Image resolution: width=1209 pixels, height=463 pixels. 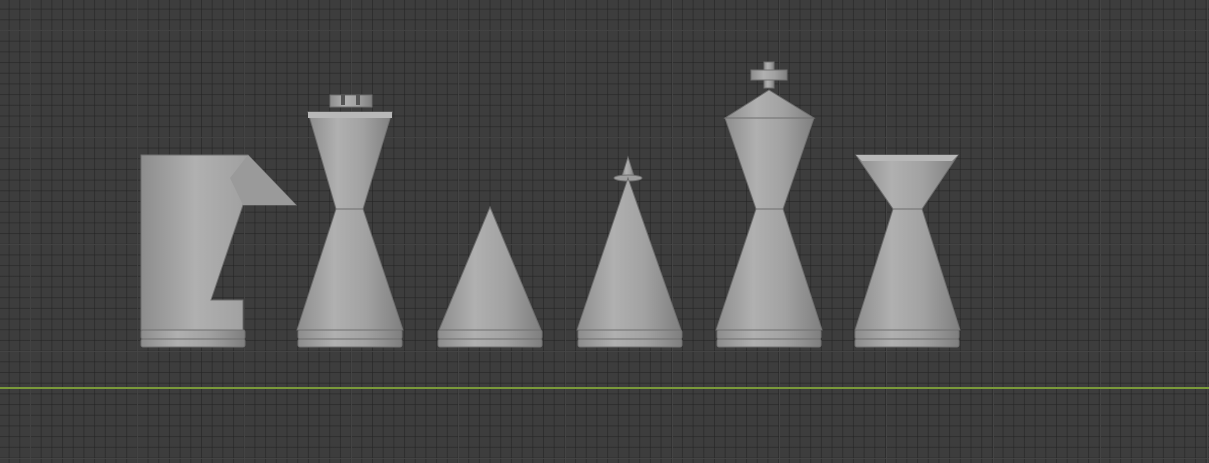 What do you see at coordinates (219, 251) in the screenshot?
I see `knight-piece` at bounding box center [219, 251].